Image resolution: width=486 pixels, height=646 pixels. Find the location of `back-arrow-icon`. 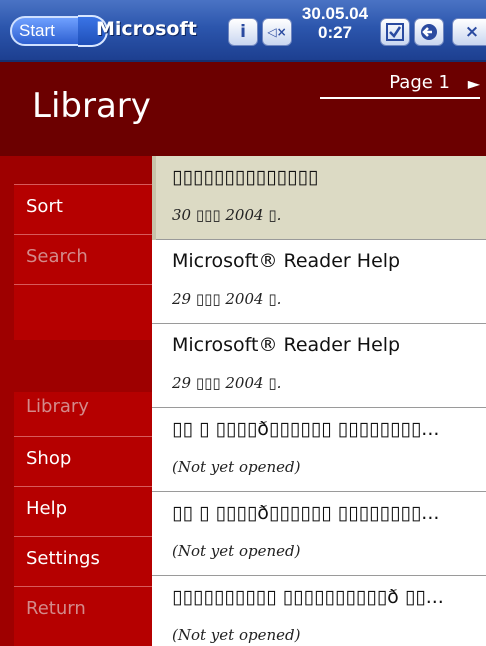

back-arrow-icon is located at coordinates (429, 32).